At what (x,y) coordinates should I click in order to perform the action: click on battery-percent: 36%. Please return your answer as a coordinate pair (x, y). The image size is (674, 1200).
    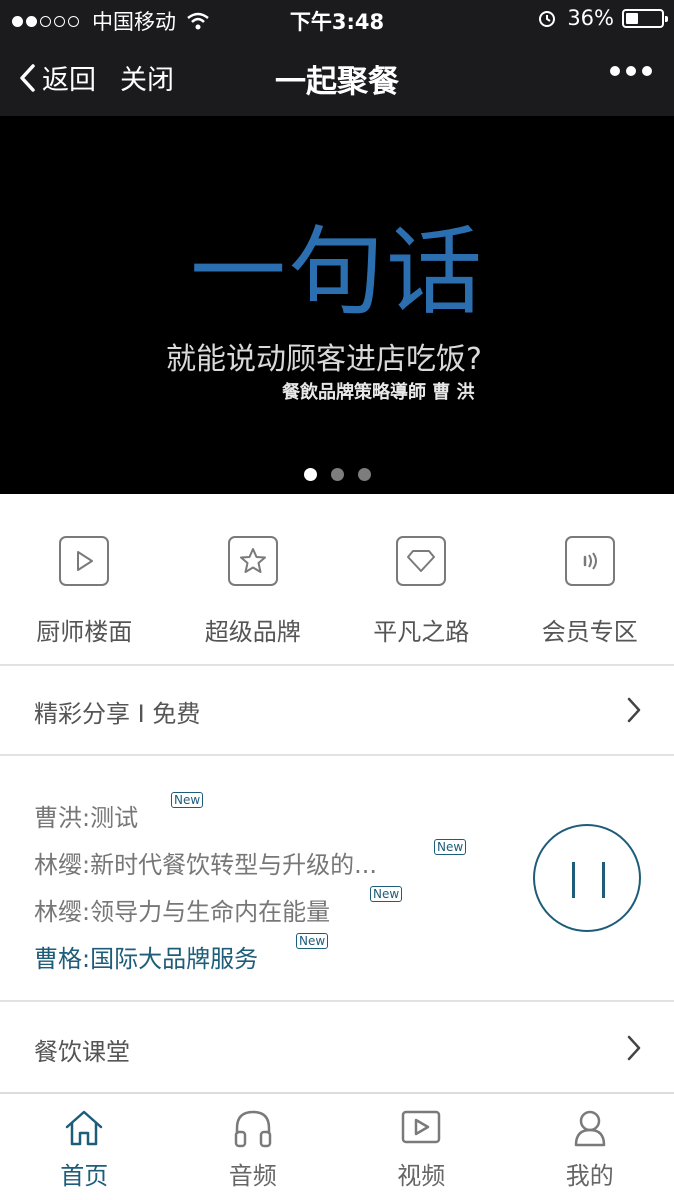
    Looking at the image, I should click on (590, 18).